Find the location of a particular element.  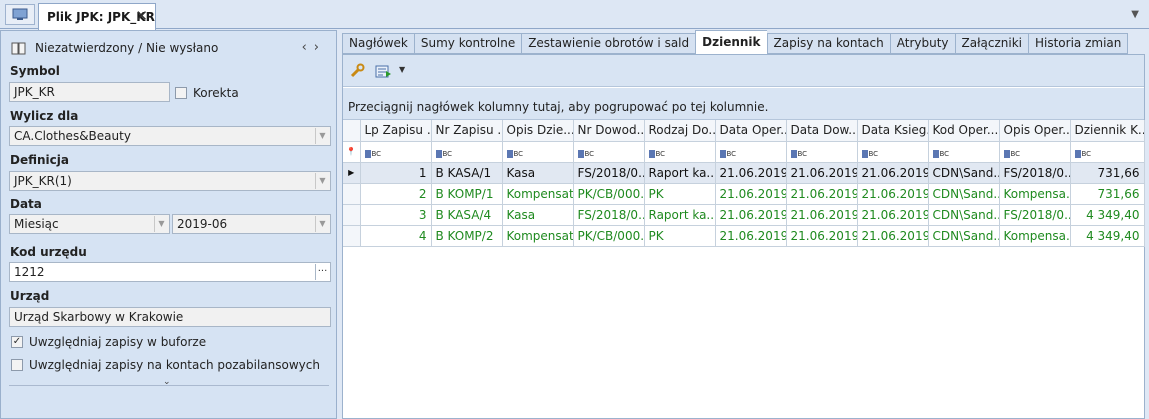

tab-zapisy-na-kontach: Zapisy na kontach is located at coordinates (828, 43).